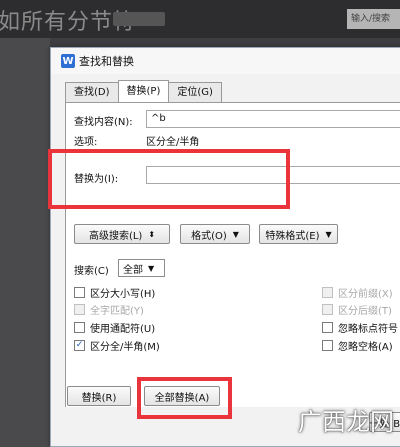 The width and height of the screenshot is (400, 447). Describe the element at coordinates (365, 294) in the screenshot. I see `checkbox-label: 区分前缀(X)` at that location.